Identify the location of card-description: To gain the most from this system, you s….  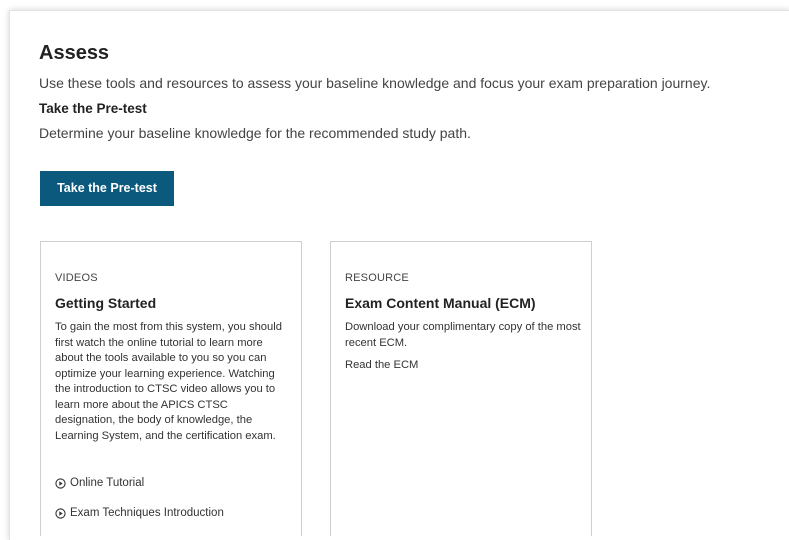
(168, 381).